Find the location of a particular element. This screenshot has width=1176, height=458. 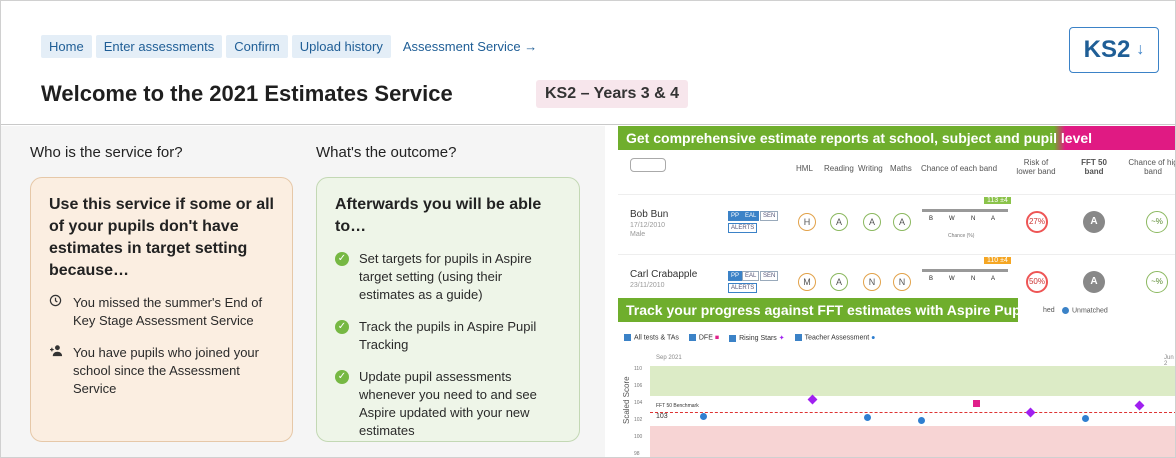

who-heading: Who is the service for? is located at coordinates (106, 152).